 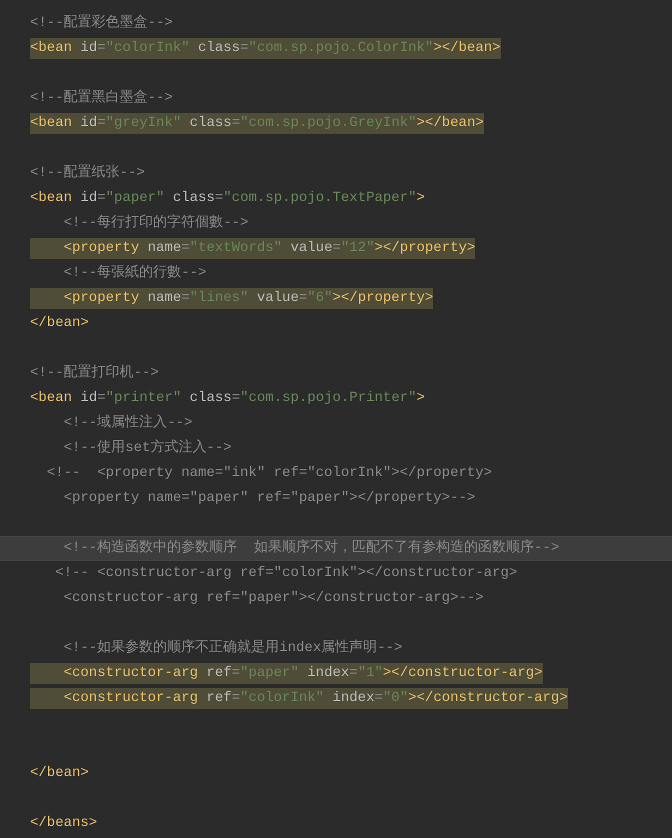 What do you see at coordinates (273, 598) in the screenshot?
I see `code-line: <constructor-arg ref="paper"></constructor-arg>-->` at bounding box center [273, 598].